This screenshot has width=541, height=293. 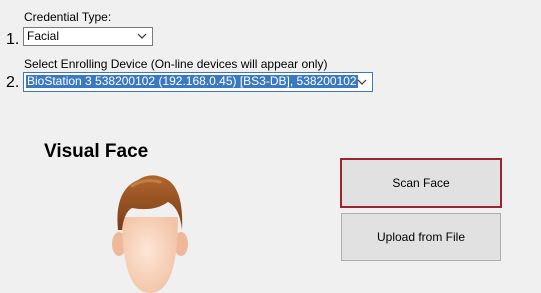 I want to click on step-1-number: 1., so click(x=13, y=39).